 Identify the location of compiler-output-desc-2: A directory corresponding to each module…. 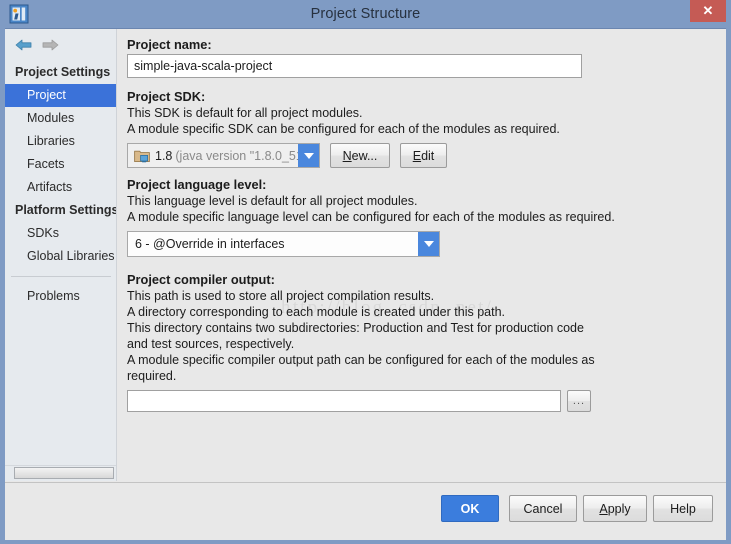
(316, 312).